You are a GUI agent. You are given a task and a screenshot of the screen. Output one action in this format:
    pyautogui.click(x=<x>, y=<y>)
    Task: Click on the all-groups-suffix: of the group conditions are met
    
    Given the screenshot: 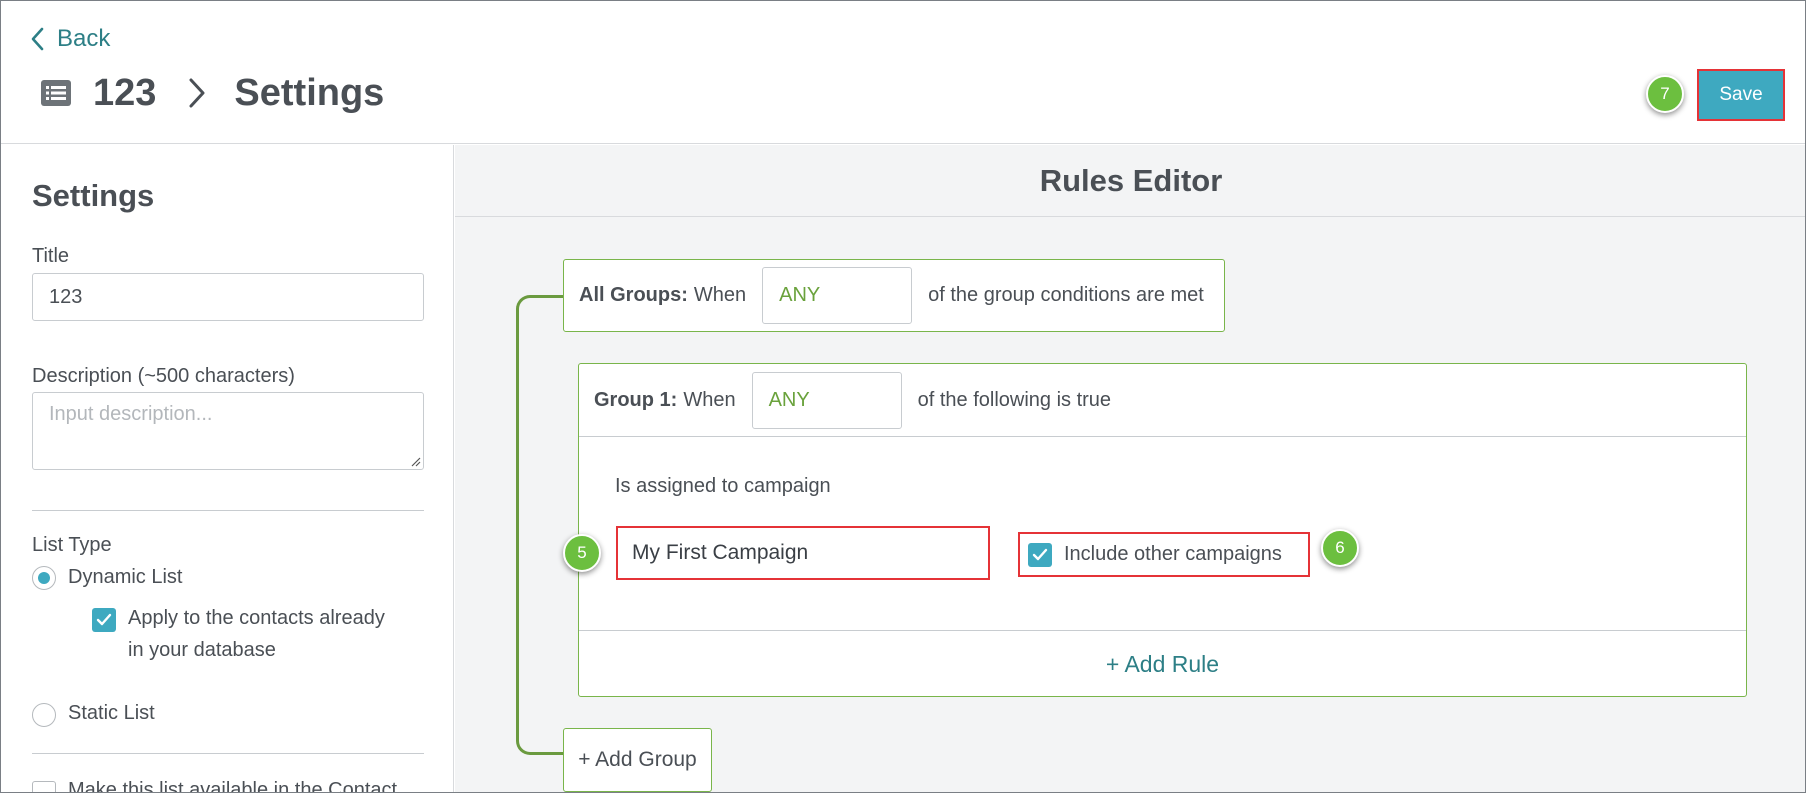 What is the action you would take?
    pyautogui.click(x=1066, y=295)
    